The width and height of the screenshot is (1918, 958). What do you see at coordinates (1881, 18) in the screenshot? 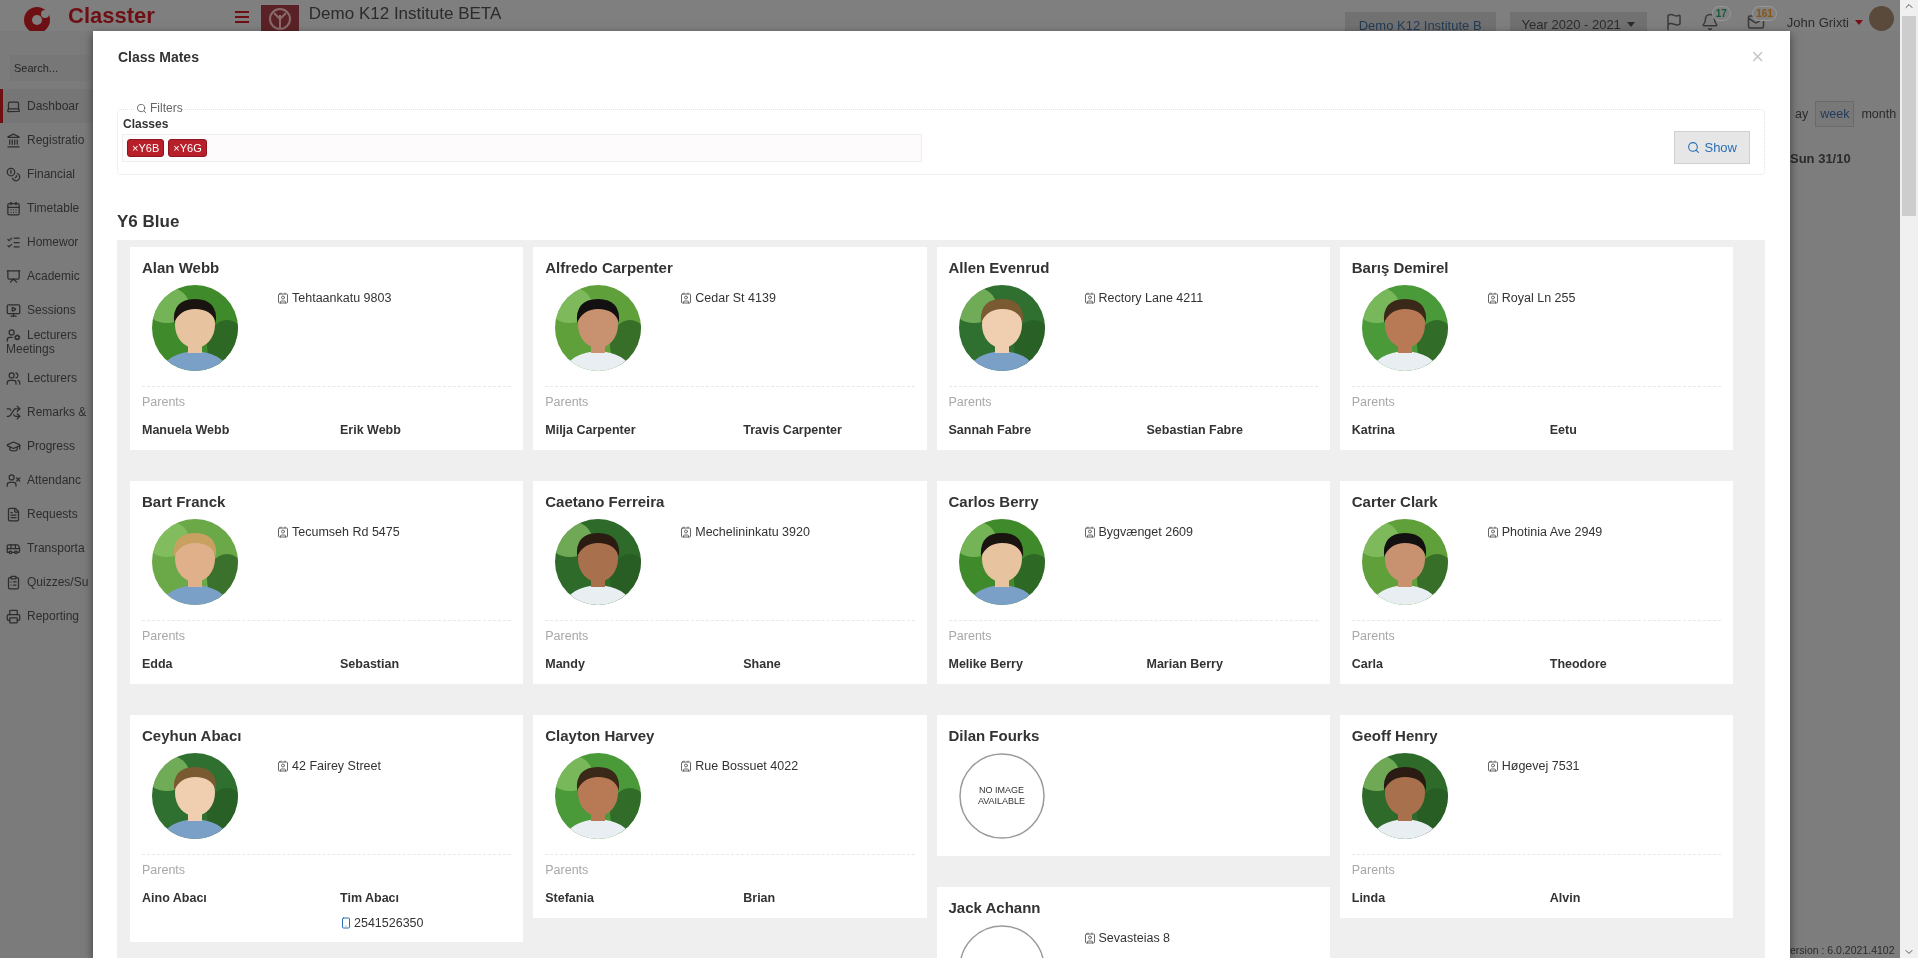
I see `avatar` at bounding box center [1881, 18].